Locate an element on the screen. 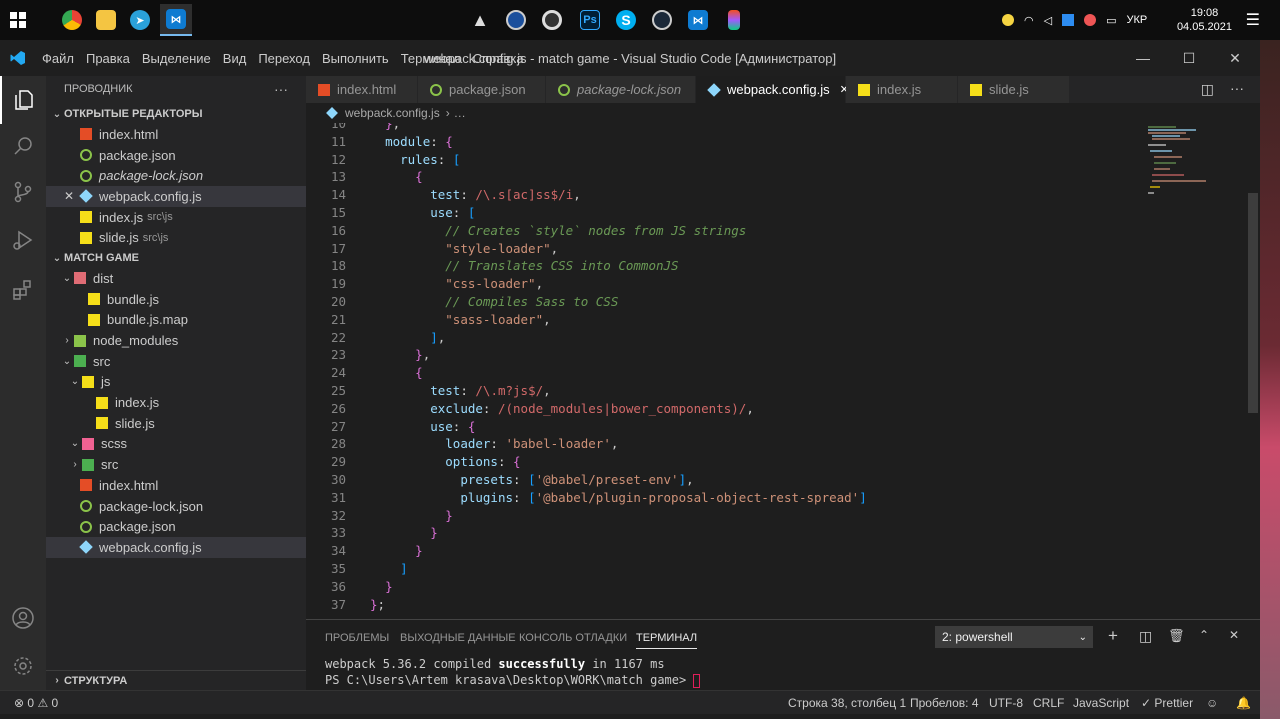 Image resolution: width=1280 pixels, height=719 pixels. menu-view: Вид is located at coordinates (235, 58).